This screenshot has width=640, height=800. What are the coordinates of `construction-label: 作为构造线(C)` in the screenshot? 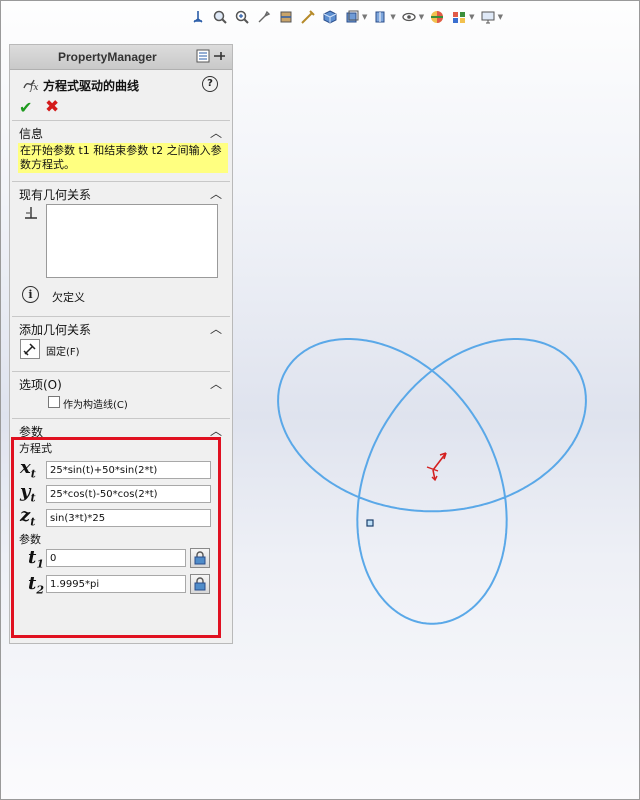 It's located at (95, 405).